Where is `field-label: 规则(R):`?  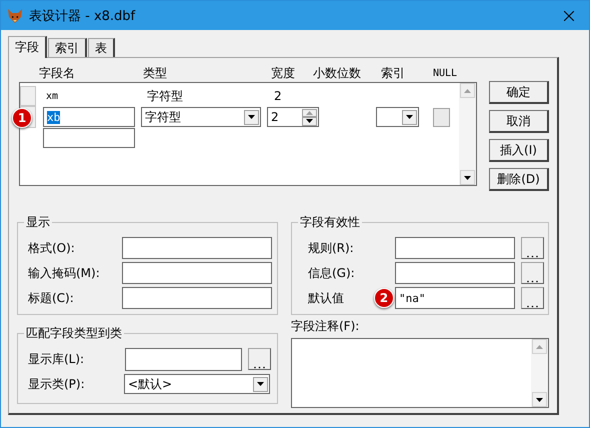 field-label: 规则(R): is located at coordinates (331, 248).